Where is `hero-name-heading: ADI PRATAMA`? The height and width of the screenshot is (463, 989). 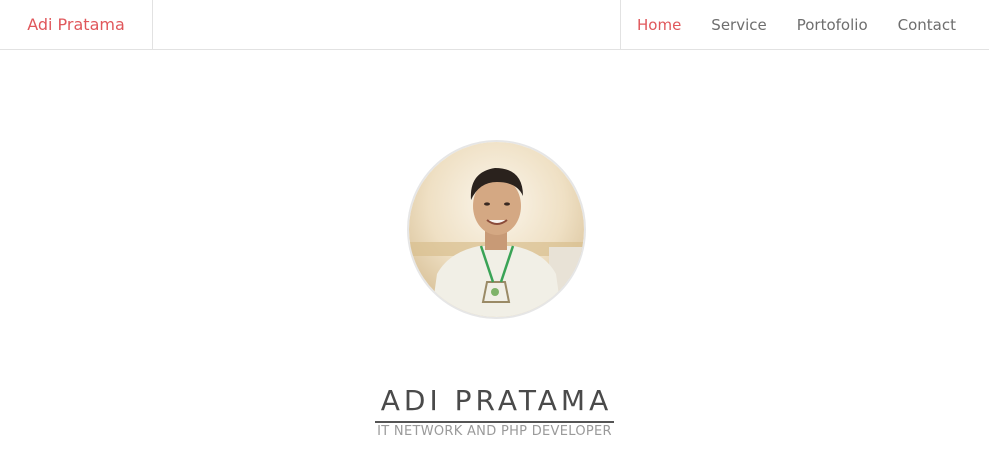 hero-name-heading: ADI PRATAMA is located at coordinates (494, 401).